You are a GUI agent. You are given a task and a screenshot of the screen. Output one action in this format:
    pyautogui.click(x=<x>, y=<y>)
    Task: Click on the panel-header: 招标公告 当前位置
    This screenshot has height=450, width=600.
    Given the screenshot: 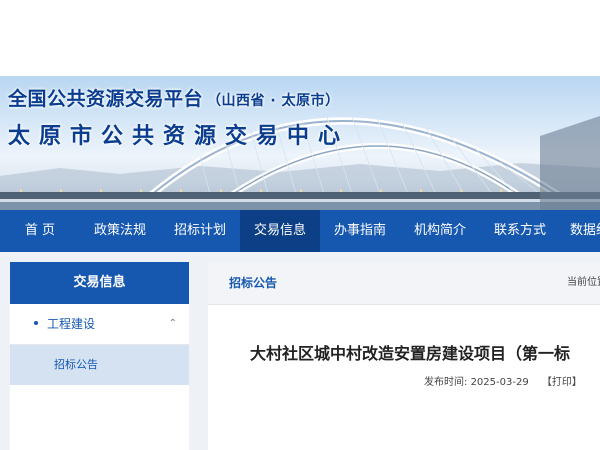 What is the action you would take?
    pyautogui.click(x=404, y=283)
    